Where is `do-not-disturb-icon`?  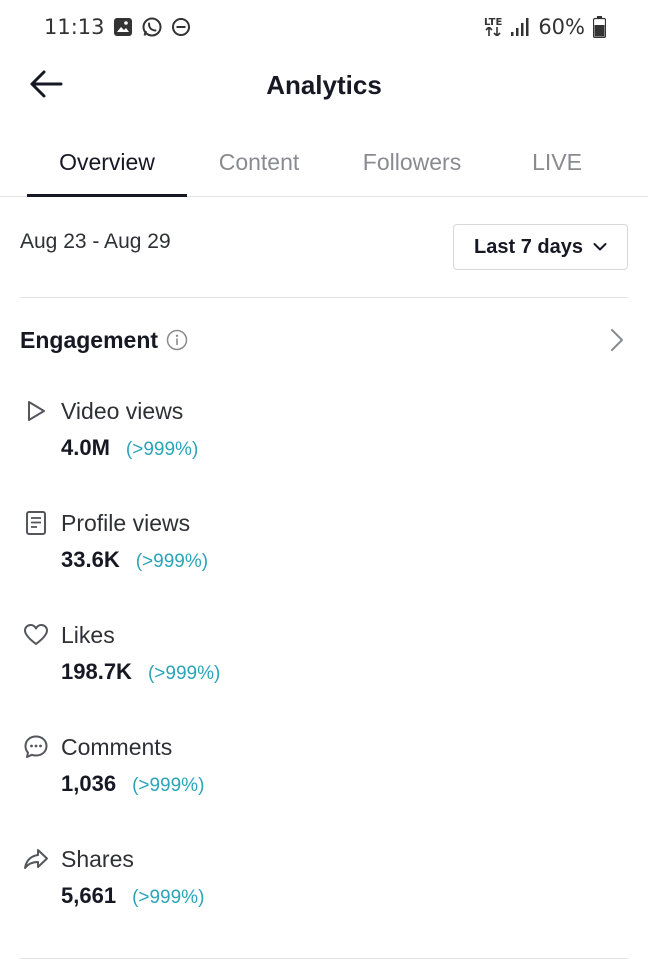 do-not-disturb-icon is located at coordinates (181, 27).